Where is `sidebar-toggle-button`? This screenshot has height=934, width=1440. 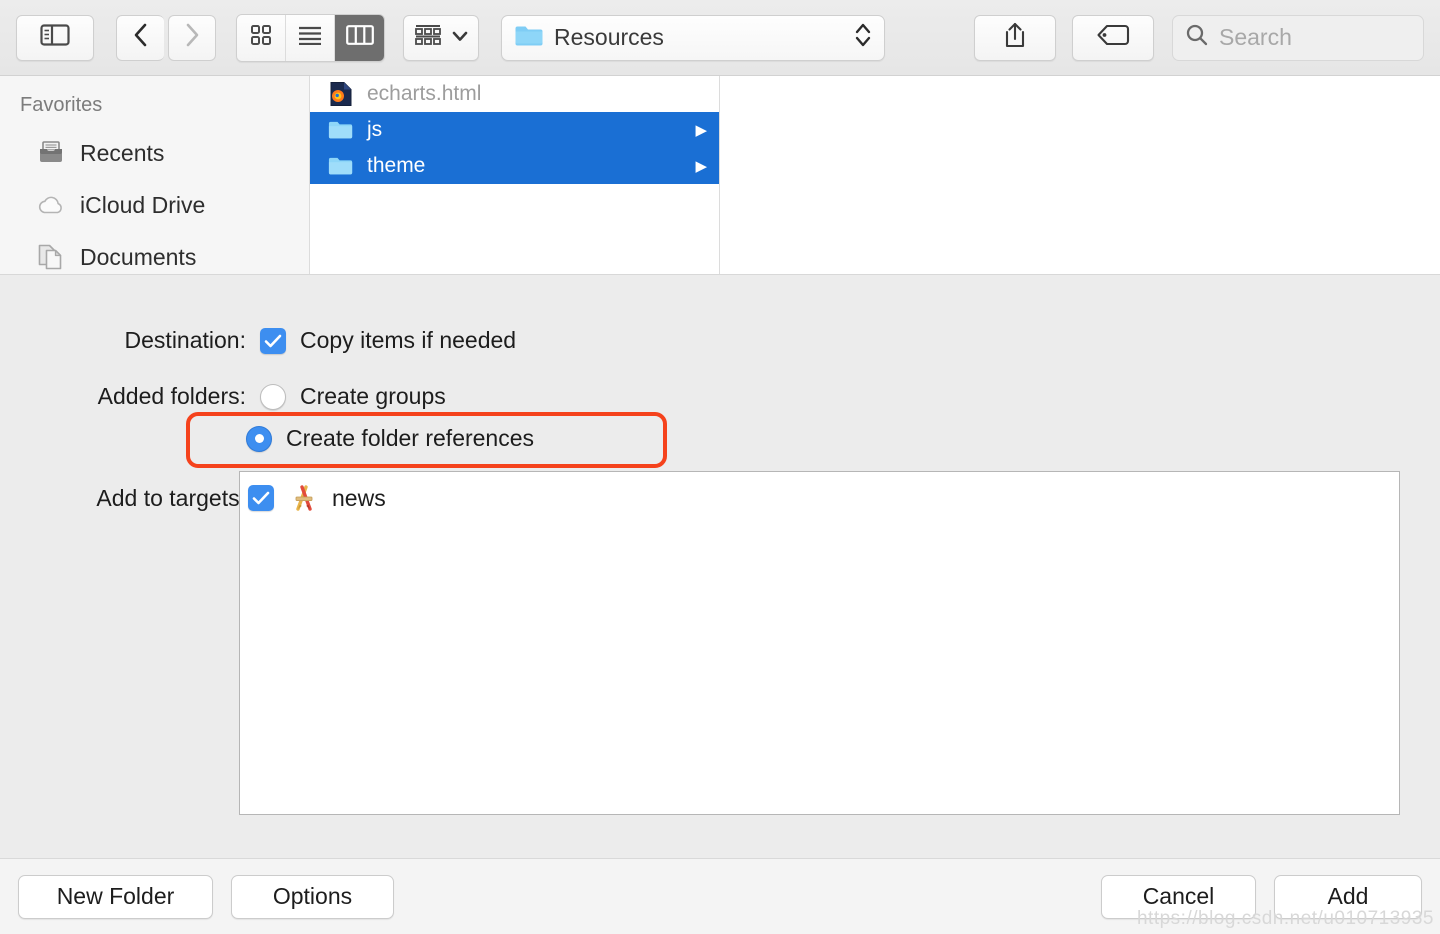
sidebar-toggle-button is located at coordinates (55, 37).